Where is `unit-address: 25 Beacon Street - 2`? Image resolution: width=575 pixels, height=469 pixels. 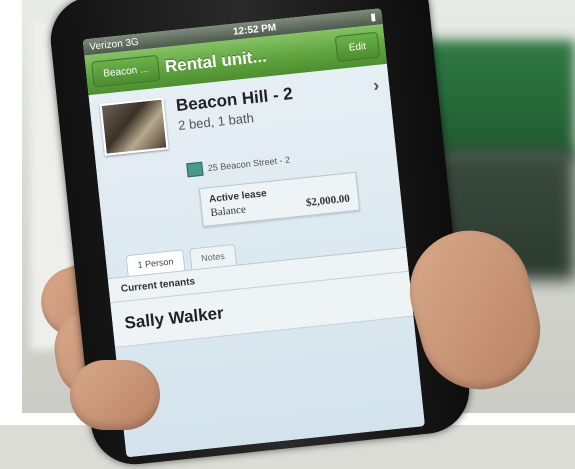
unit-address: 25 Beacon Street - 2 is located at coordinates (286, 160).